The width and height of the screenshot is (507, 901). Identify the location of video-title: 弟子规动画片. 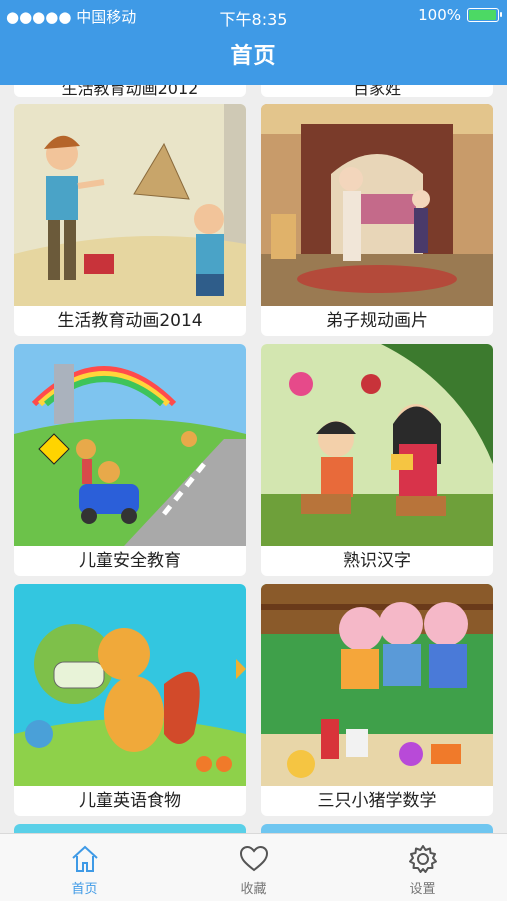
(377, 321).